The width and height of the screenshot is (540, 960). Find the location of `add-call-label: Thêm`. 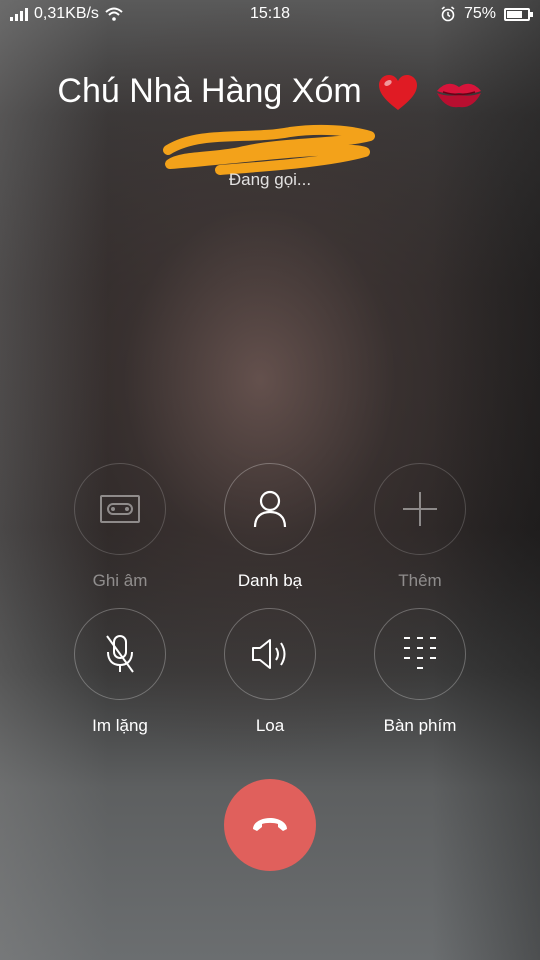

add-call-label: Thêm is located at coordinates (420, 580).